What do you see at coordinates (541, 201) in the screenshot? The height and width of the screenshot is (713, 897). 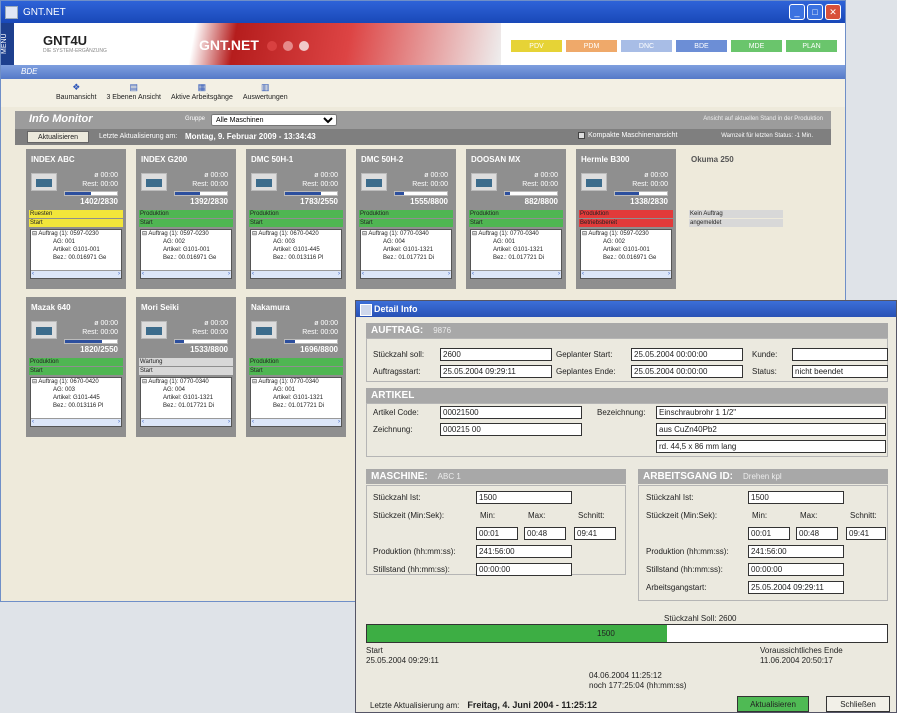 I see `machine-count: 882/8800` at bounding box center [541, 201].